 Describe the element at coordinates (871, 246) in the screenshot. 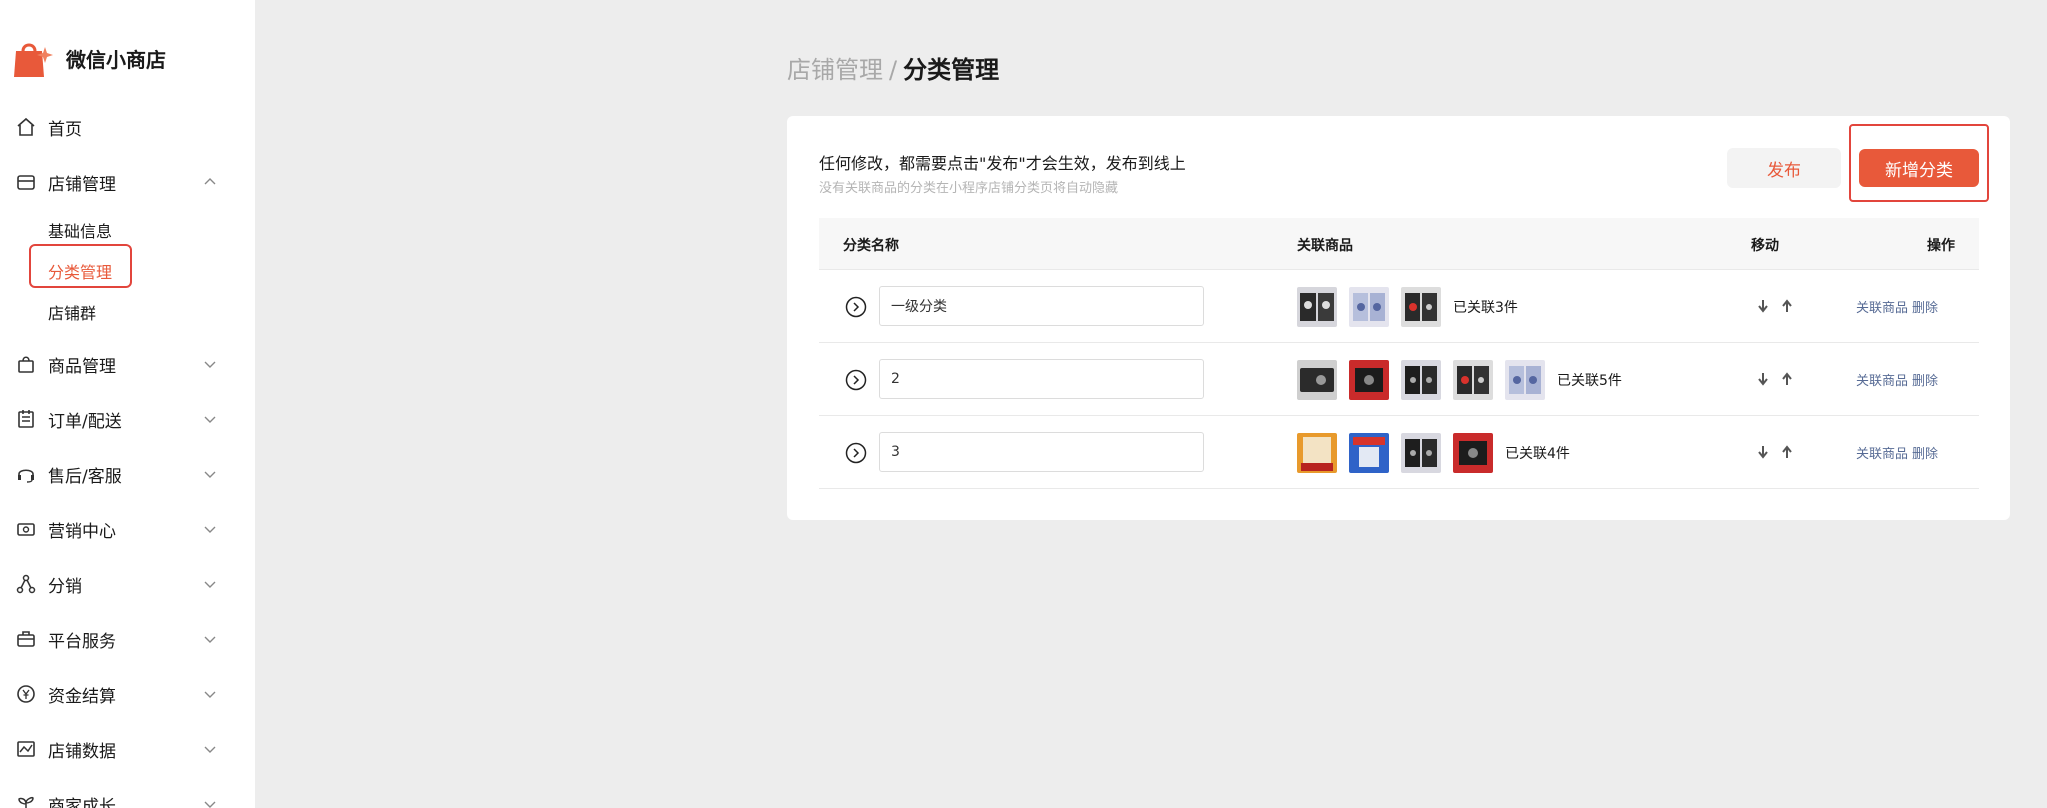

I see `header-name: 分类名称` at that location.